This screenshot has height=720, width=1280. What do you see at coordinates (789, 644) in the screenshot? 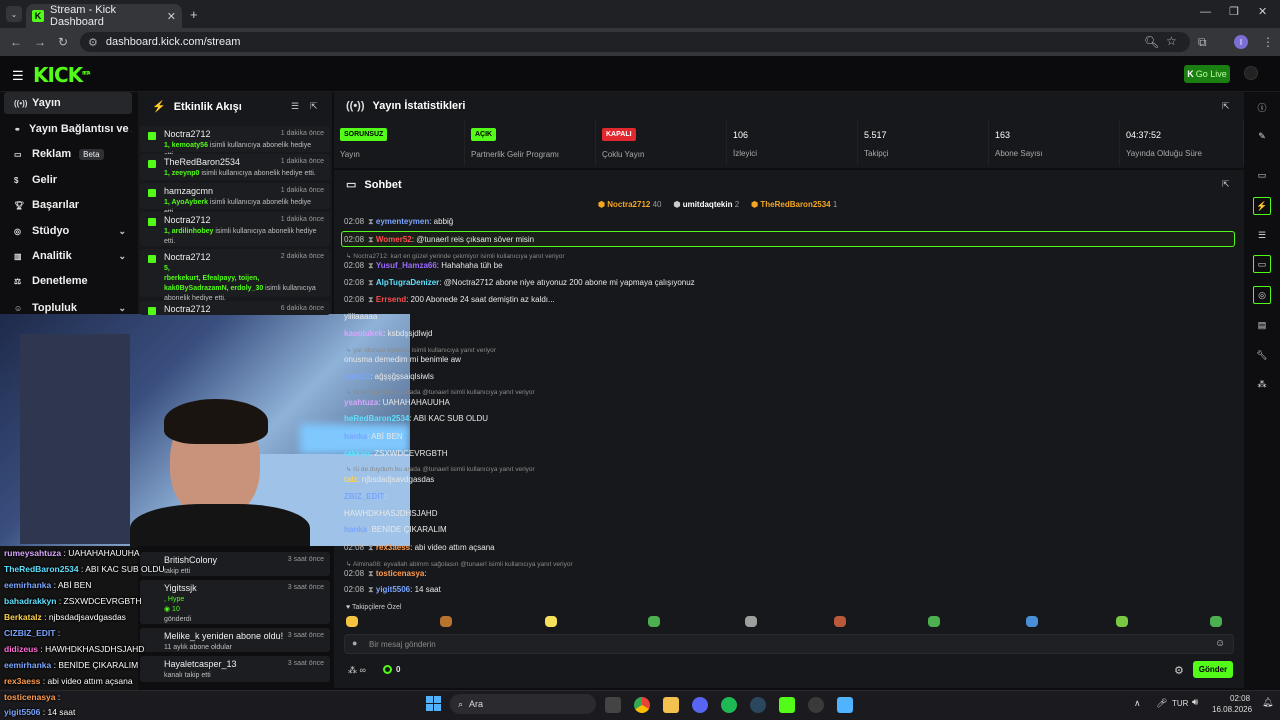
I see `chat-input` at bounding box center [789, 644].